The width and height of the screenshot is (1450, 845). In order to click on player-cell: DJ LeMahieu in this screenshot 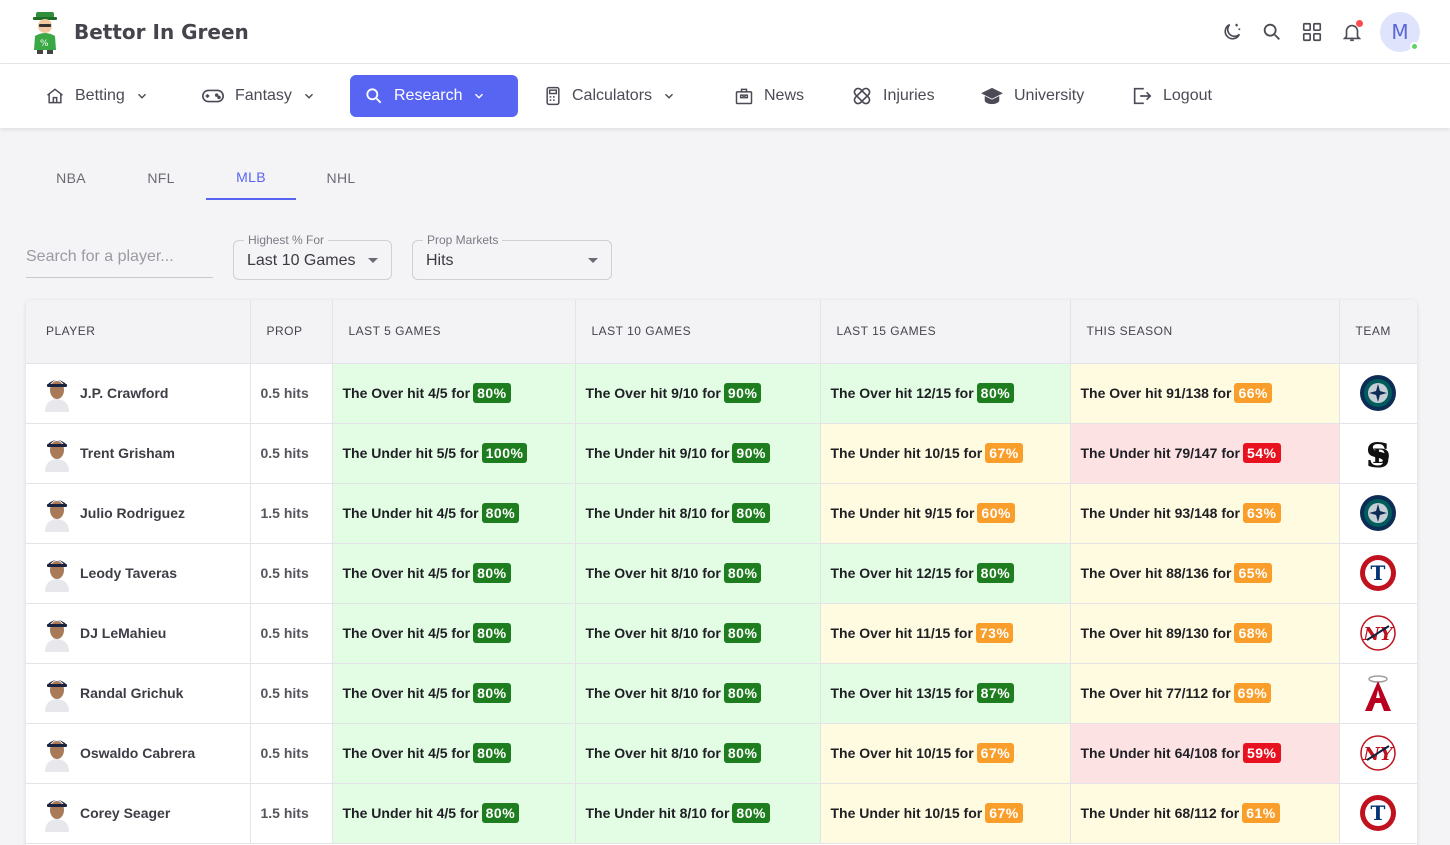, I will do `click(138, 633)`.